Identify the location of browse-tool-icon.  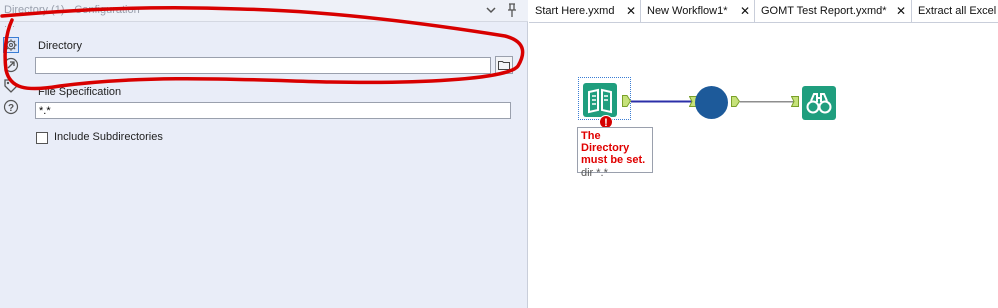
(819, 103).